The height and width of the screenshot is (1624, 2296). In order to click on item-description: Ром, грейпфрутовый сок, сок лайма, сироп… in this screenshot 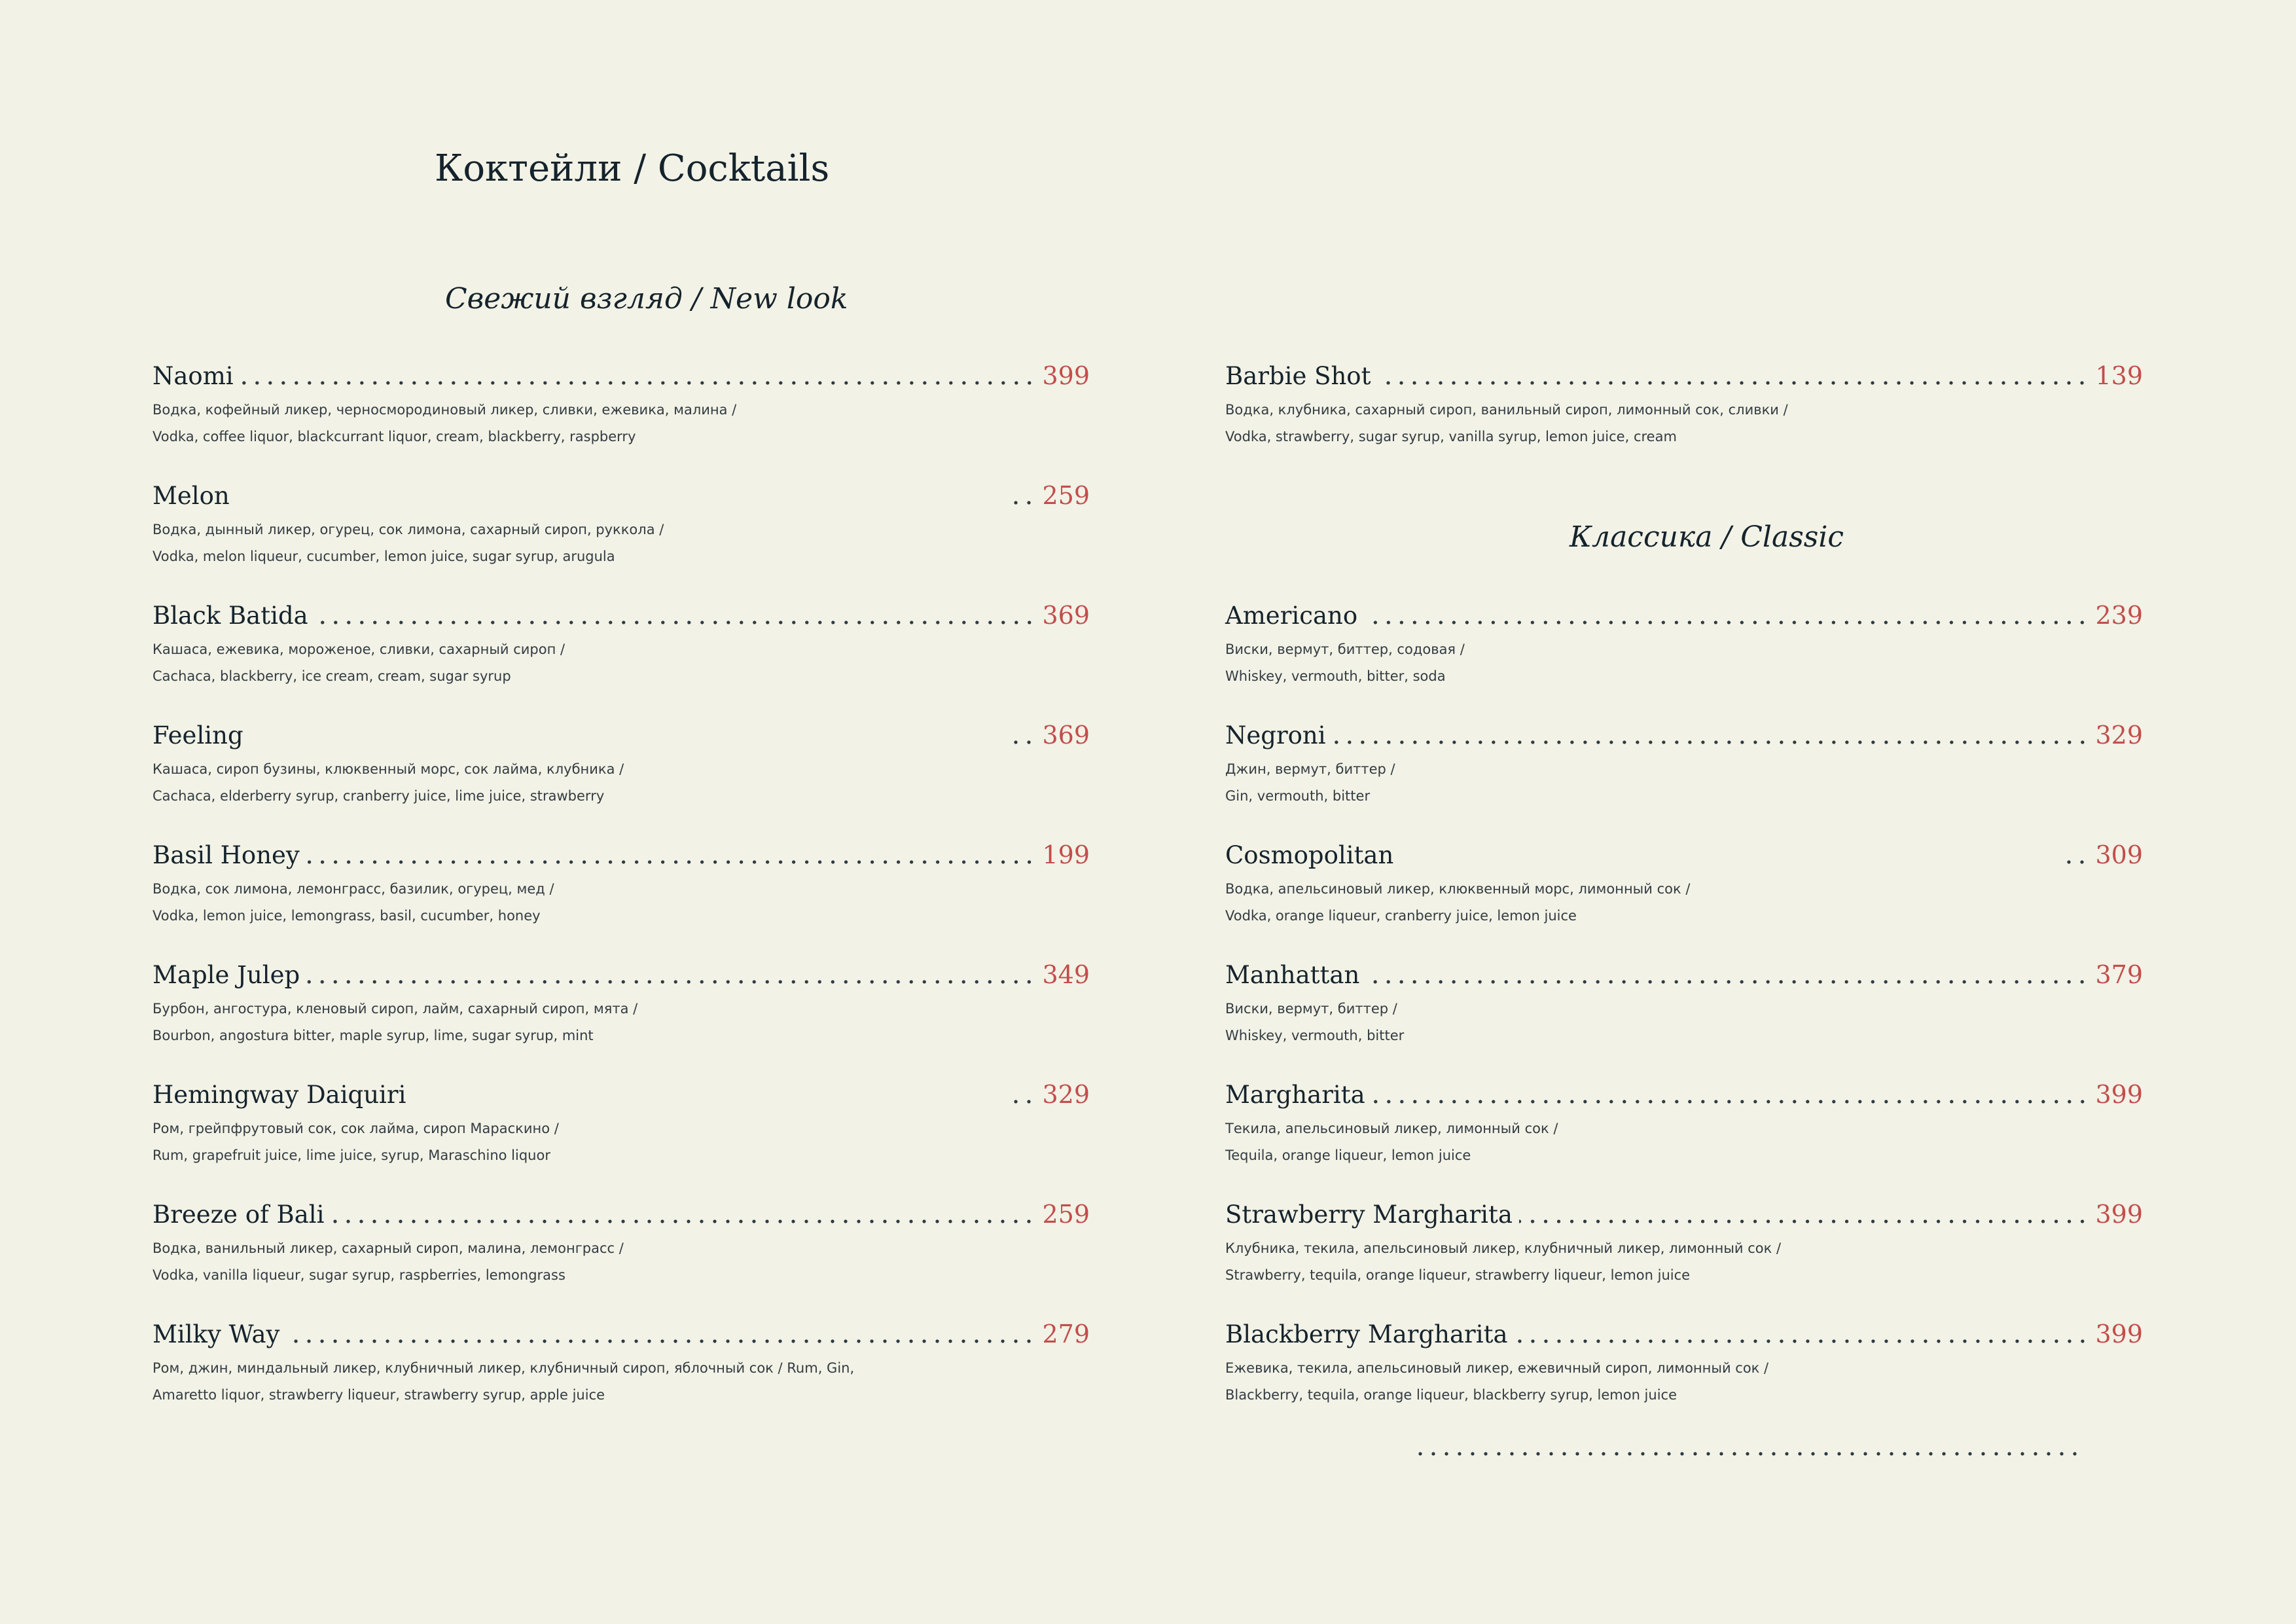, I will do `click(621, 1142)`.